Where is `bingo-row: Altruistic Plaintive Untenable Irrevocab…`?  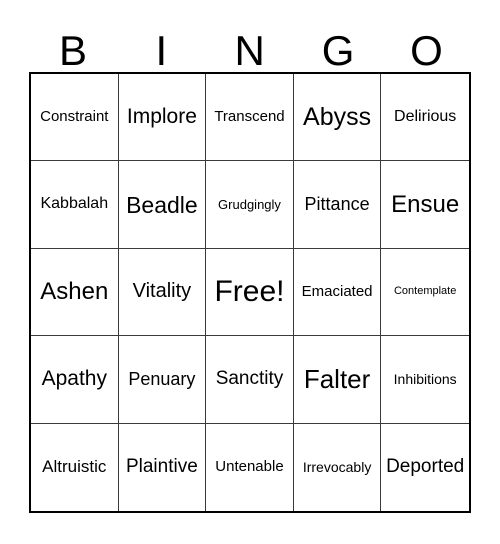
bingo-row: Altruistic Plaintive Untenable Irrevocab… is located at coordinates (250, 467).